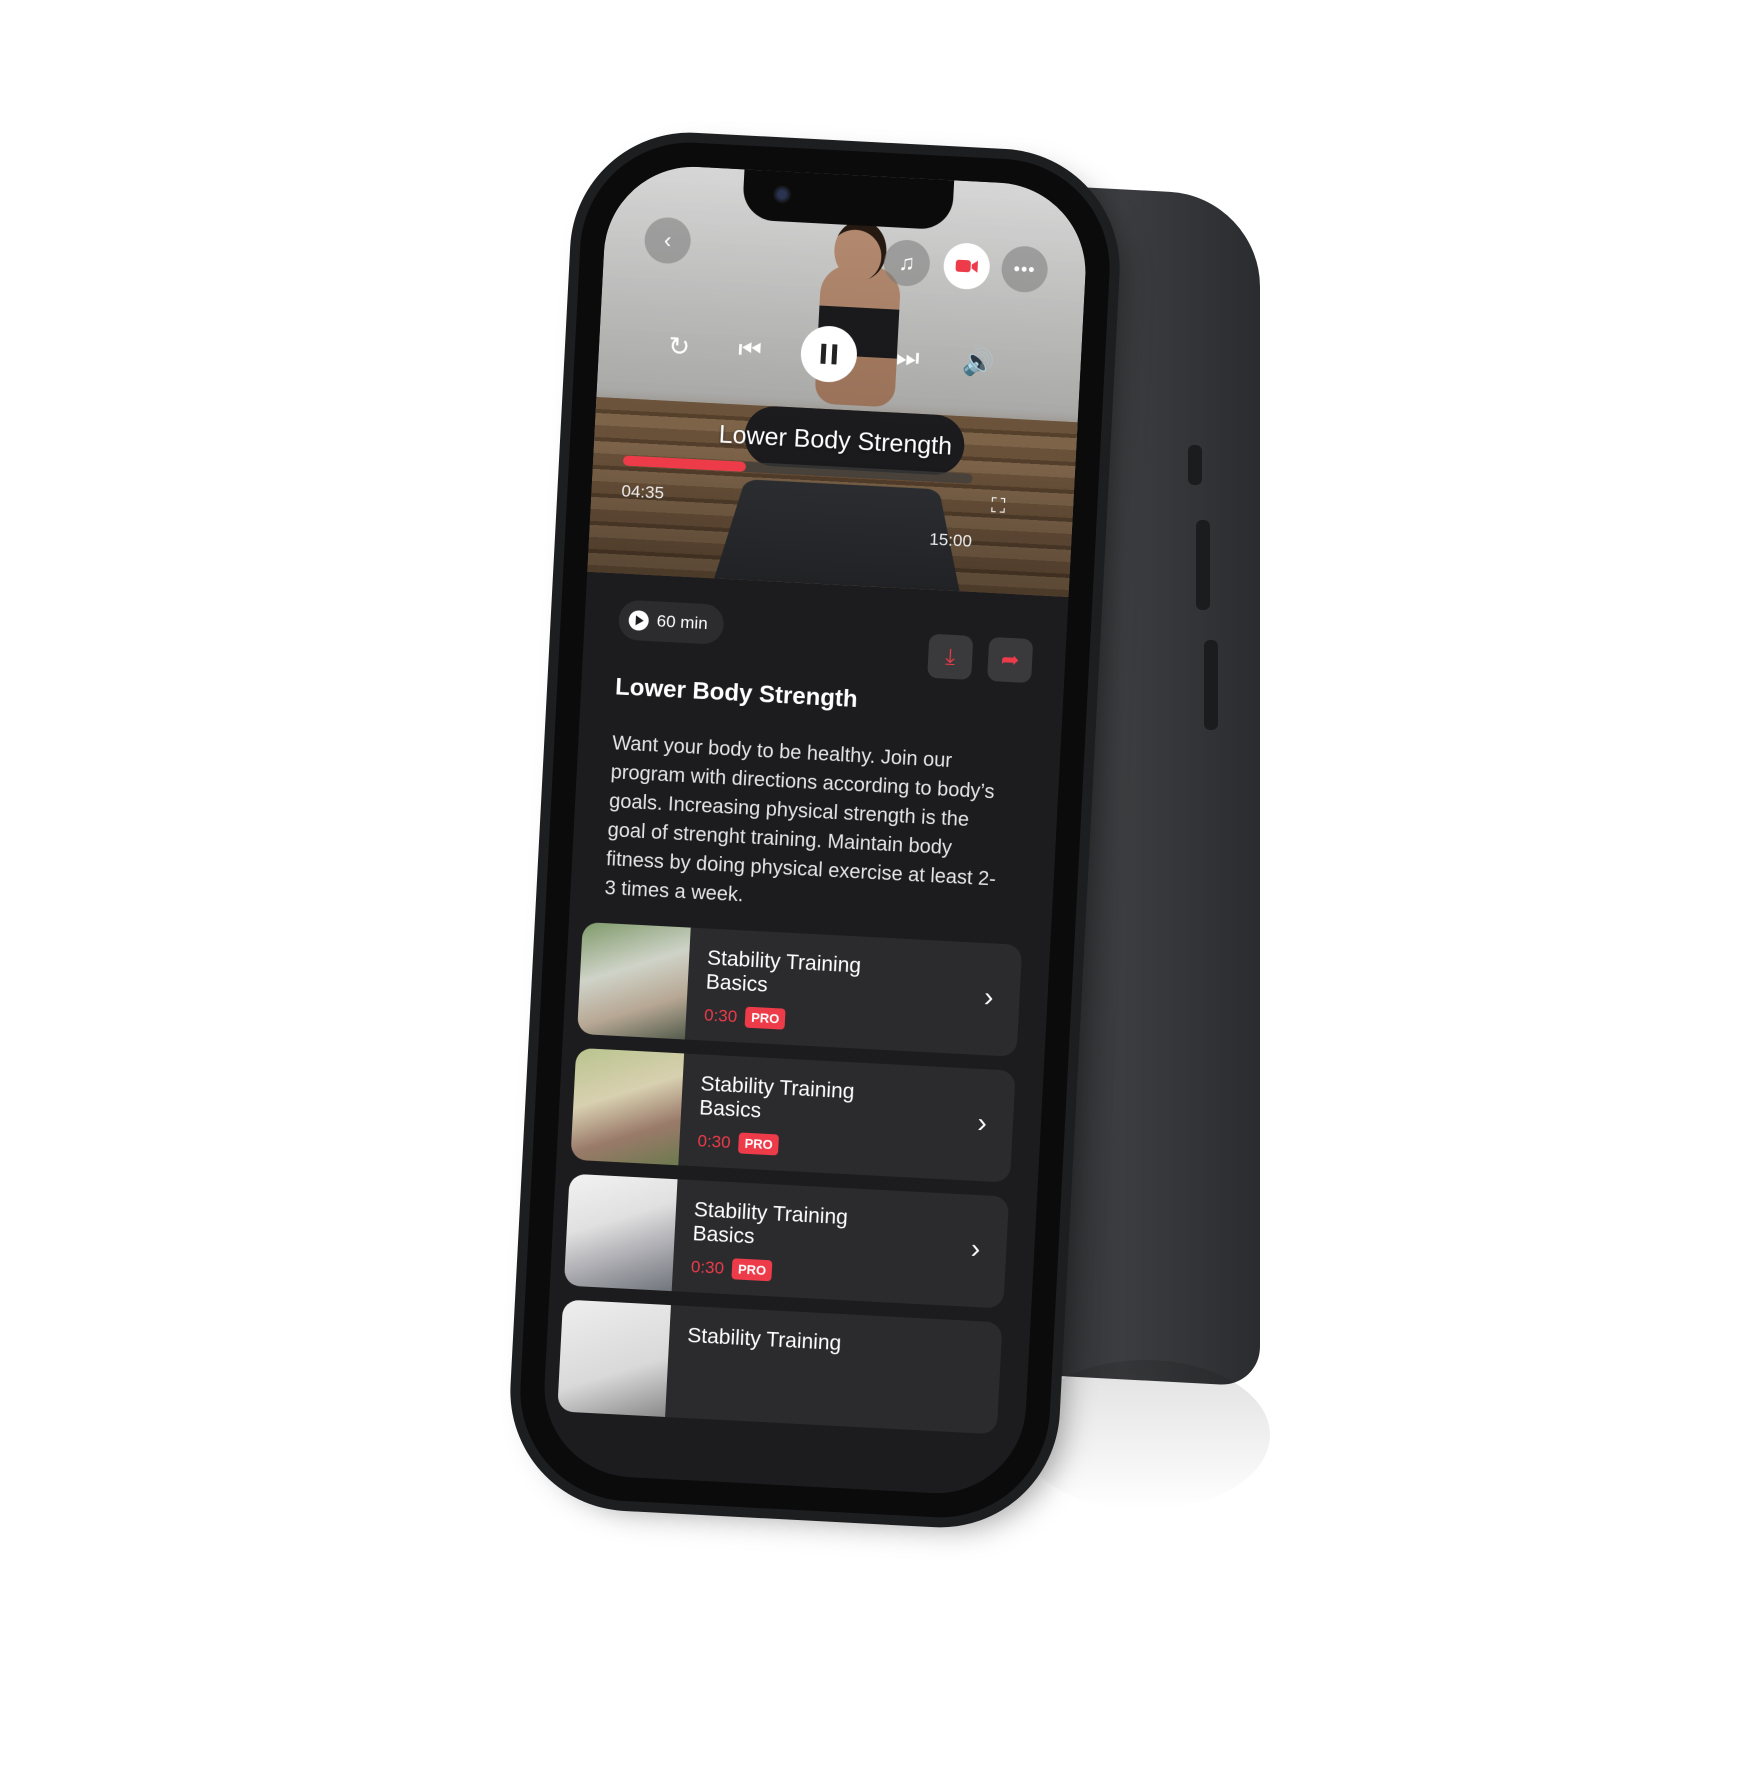 Image resolution: width=1743 pixels, height=1776 pixels. I want to click on previous-button: ⏮, so click(750, 350).